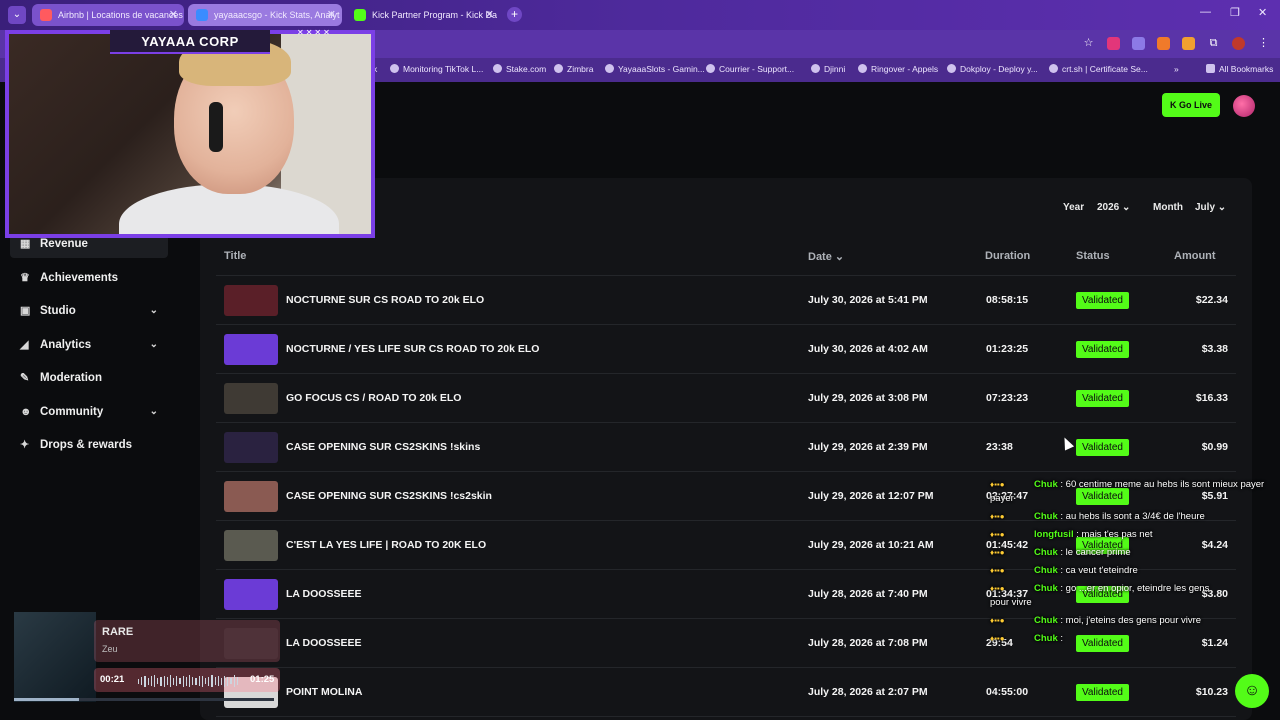 This screenshot has width=1280, height=720. What do you see at coordinates (1135, 516) in the screenshot?
I see `chat-text: au hebs ils sont a 3/4€ de l'heure` at bounding box center [1135, 516].